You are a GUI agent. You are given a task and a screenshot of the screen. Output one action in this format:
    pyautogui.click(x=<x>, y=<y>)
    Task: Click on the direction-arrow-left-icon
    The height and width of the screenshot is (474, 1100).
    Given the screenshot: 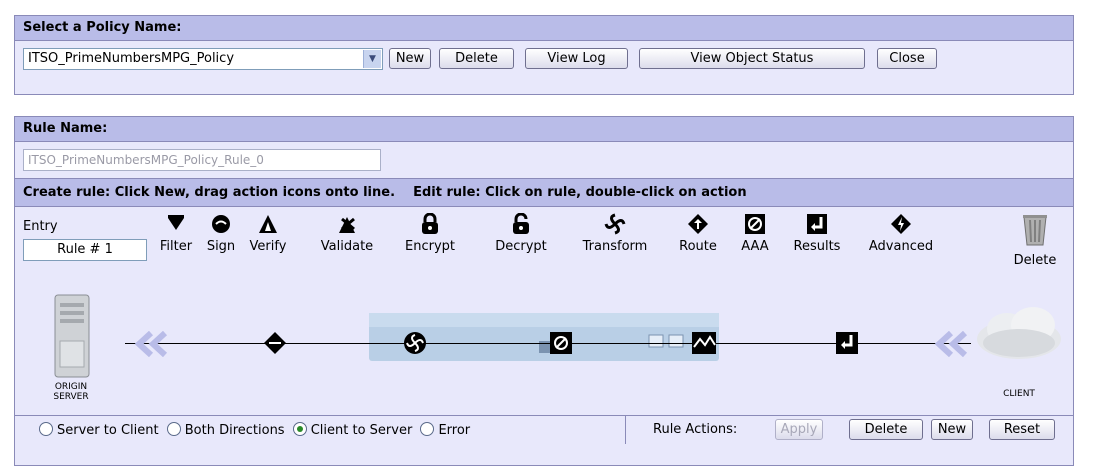 What is the action you would take?
    pyautogui.click(x=151, y=344)
    